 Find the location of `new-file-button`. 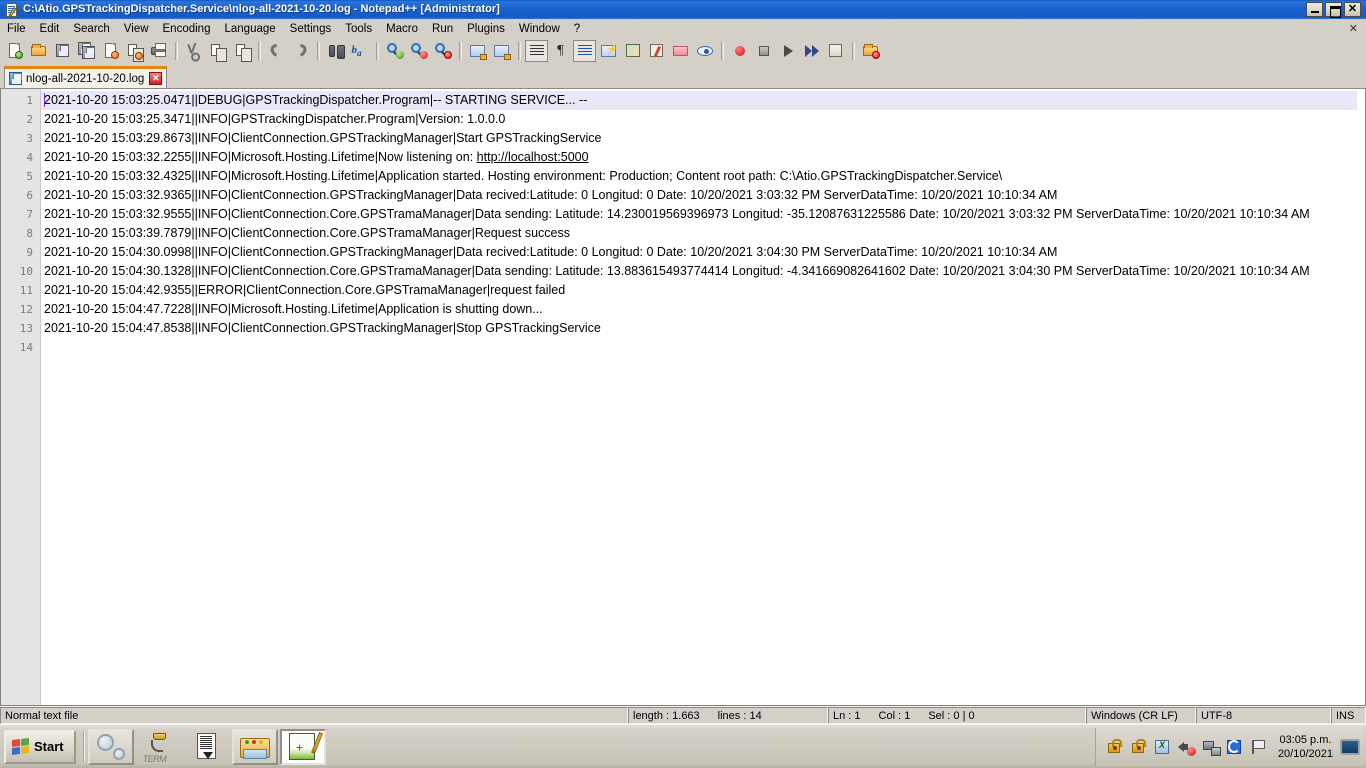

new-file-button is located at coordinates (14, 51).